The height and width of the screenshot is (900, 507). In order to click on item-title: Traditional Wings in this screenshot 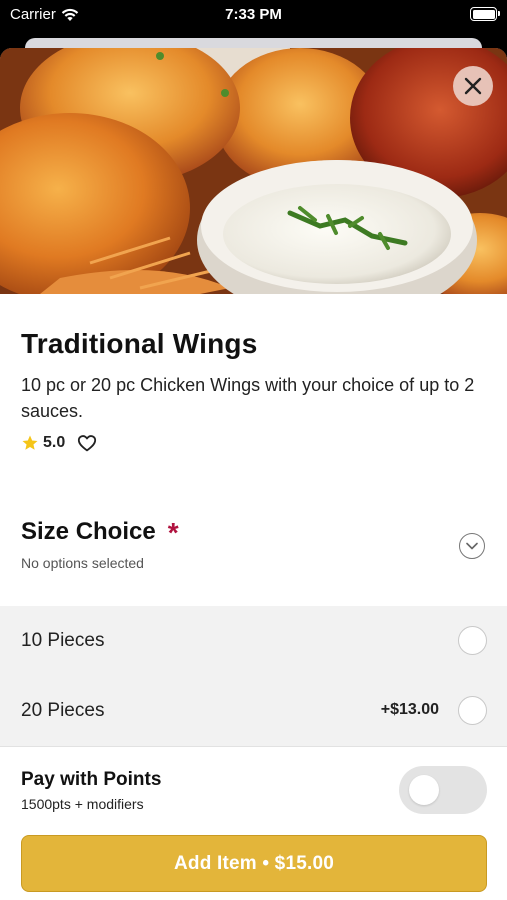, I will do `click(139, 343)`.